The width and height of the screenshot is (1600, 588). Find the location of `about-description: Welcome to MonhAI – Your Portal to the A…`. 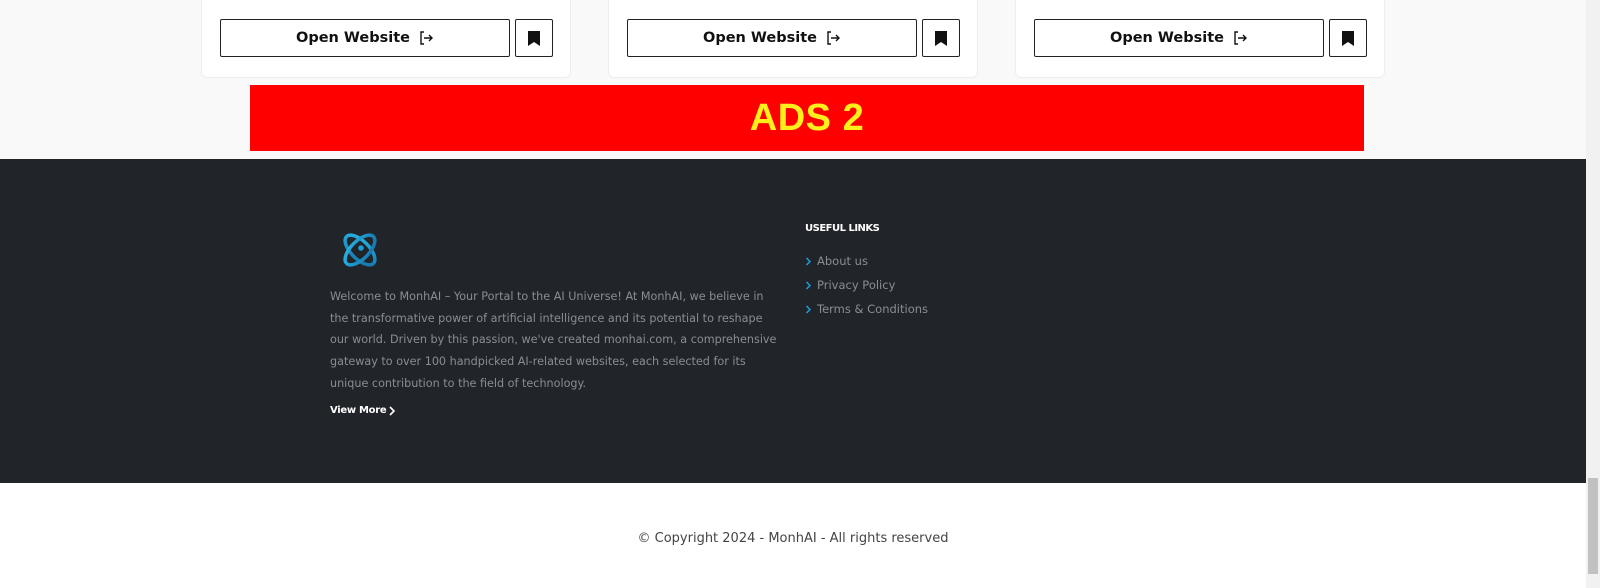

about-description: Welcome to MonhAI – Your Portal to the A… is located at coordinates (553, 340).